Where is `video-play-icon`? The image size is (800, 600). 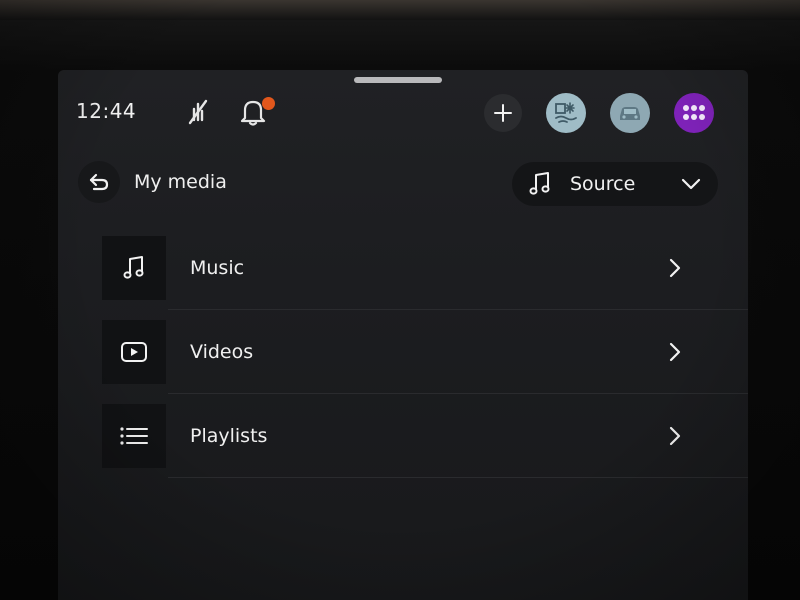
video-play-icon is located at coordinates (134, 352).